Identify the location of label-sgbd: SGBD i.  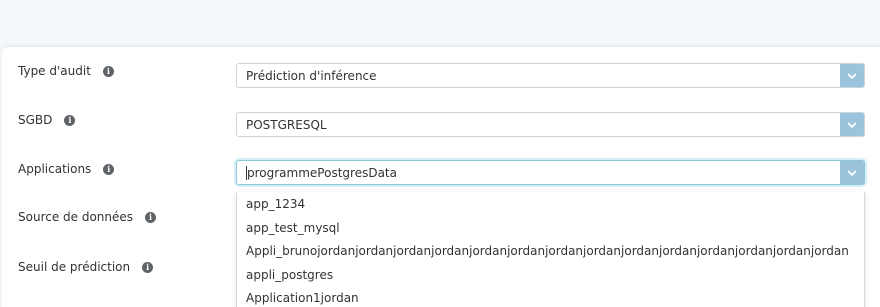
(47, 120).